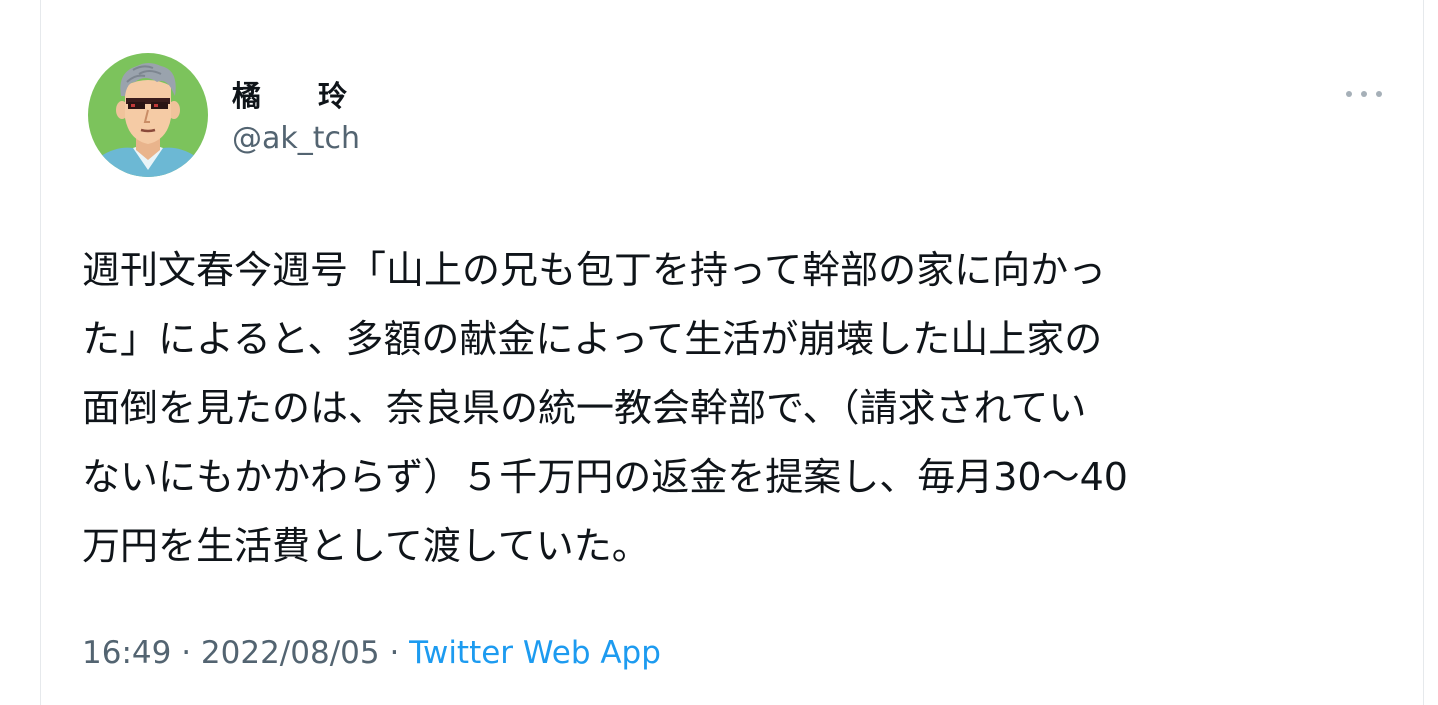  Describe the element at coordinates (366, 546) in the screenshot. I see `tweet-text-line: 万円を生活費として渡していた。` at that location.